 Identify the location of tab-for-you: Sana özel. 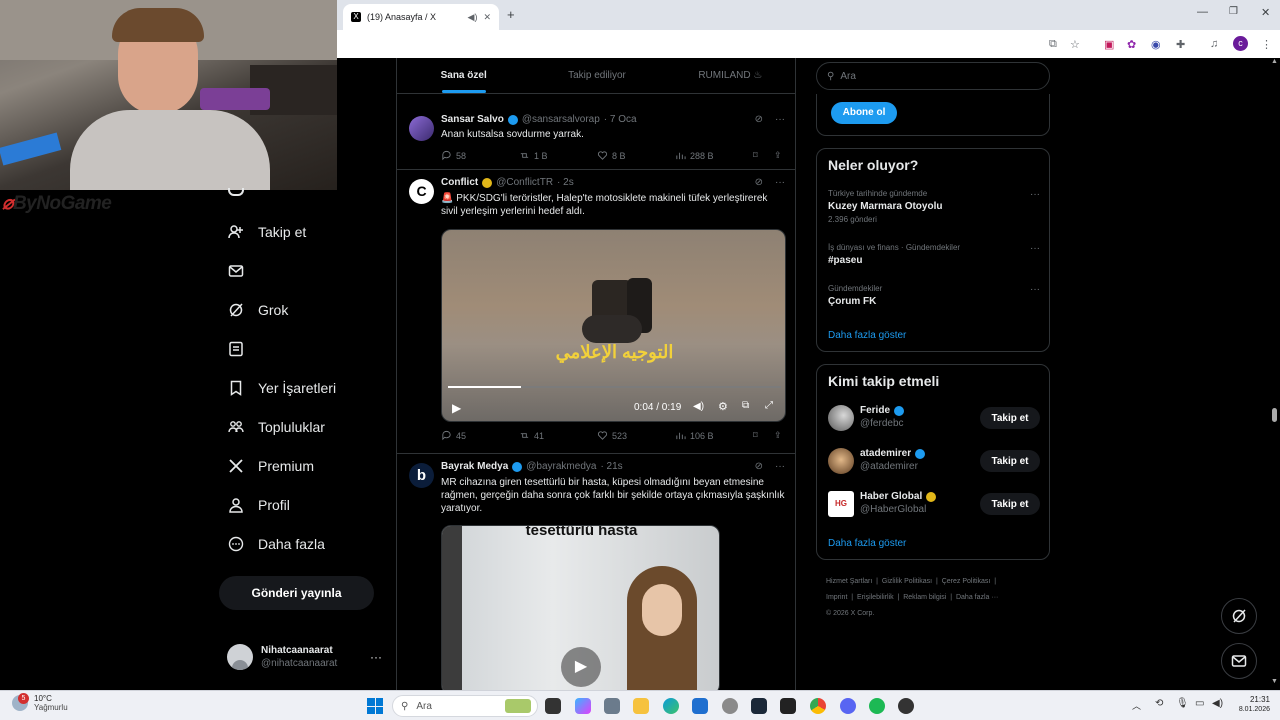
(463, 75).